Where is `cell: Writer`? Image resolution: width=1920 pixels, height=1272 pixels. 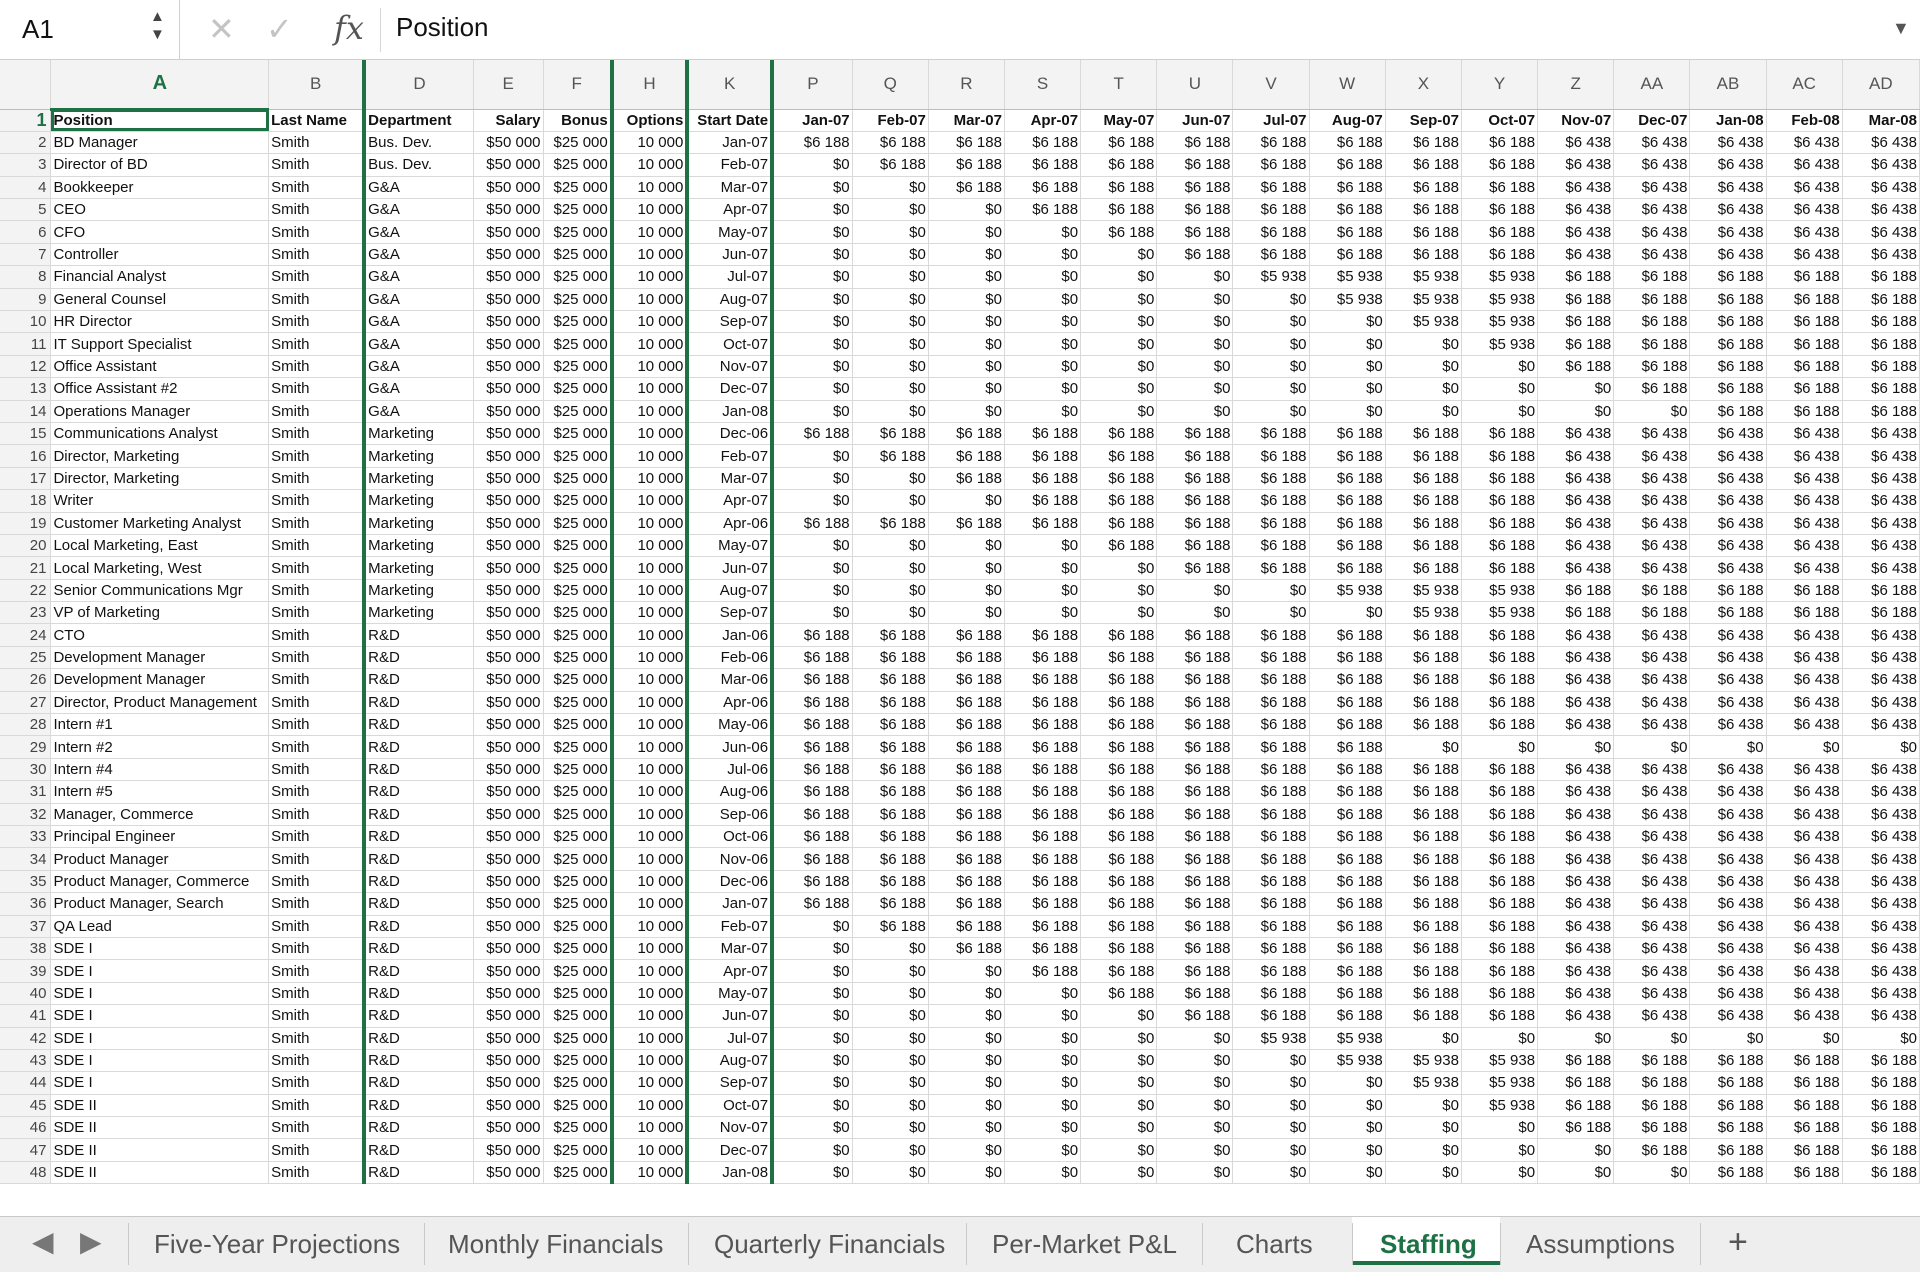
cell: Writer is located at coordinates (160, 501).